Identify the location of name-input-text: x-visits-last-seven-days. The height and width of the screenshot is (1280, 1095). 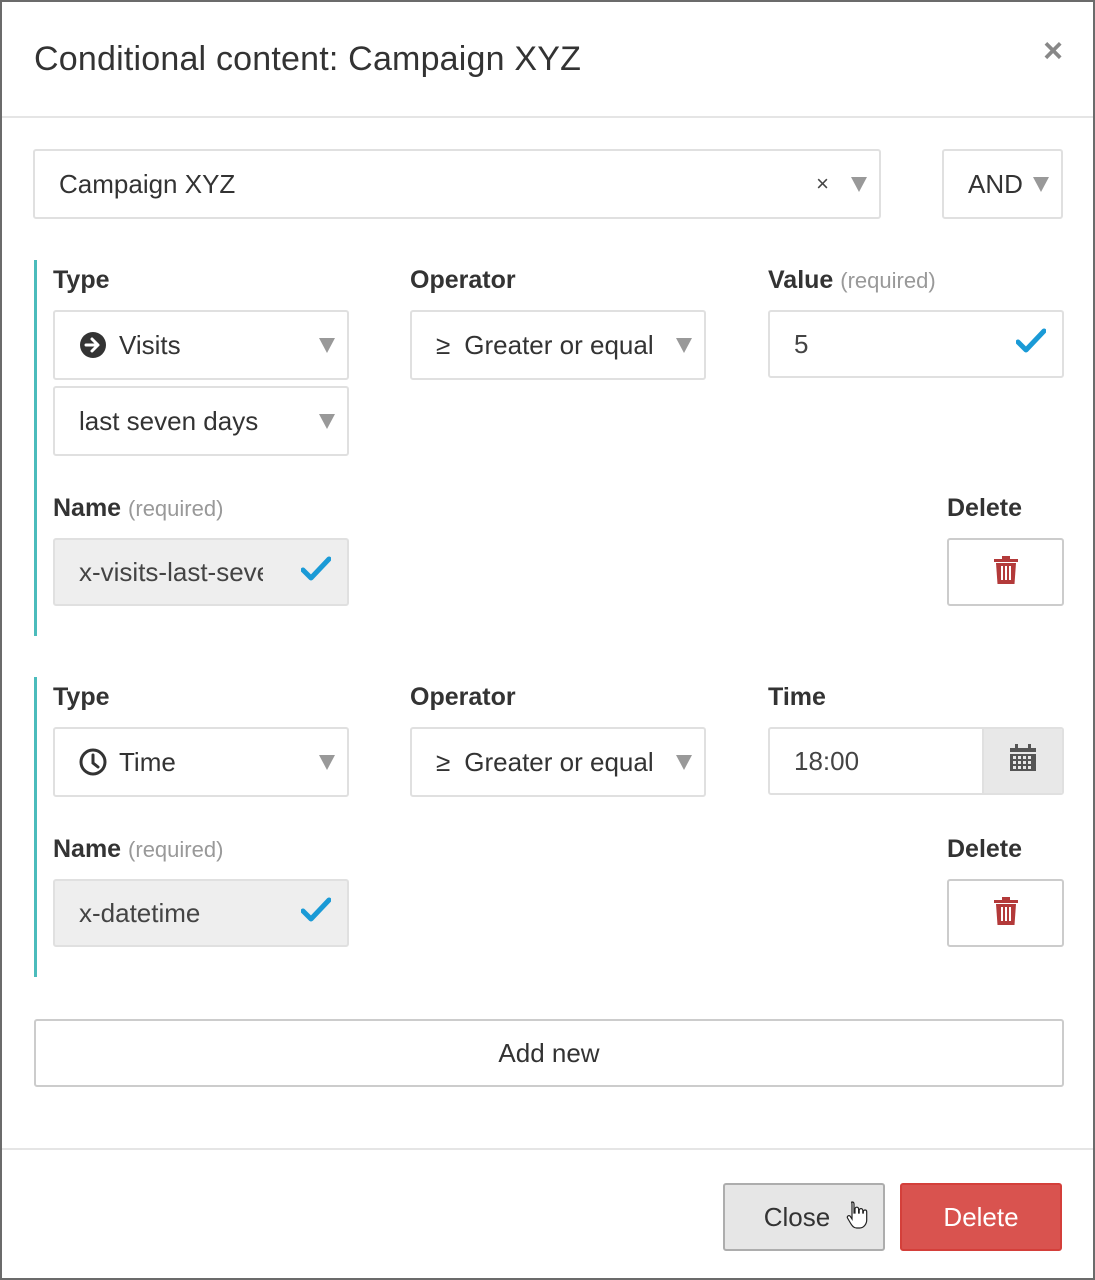
(171, 571).